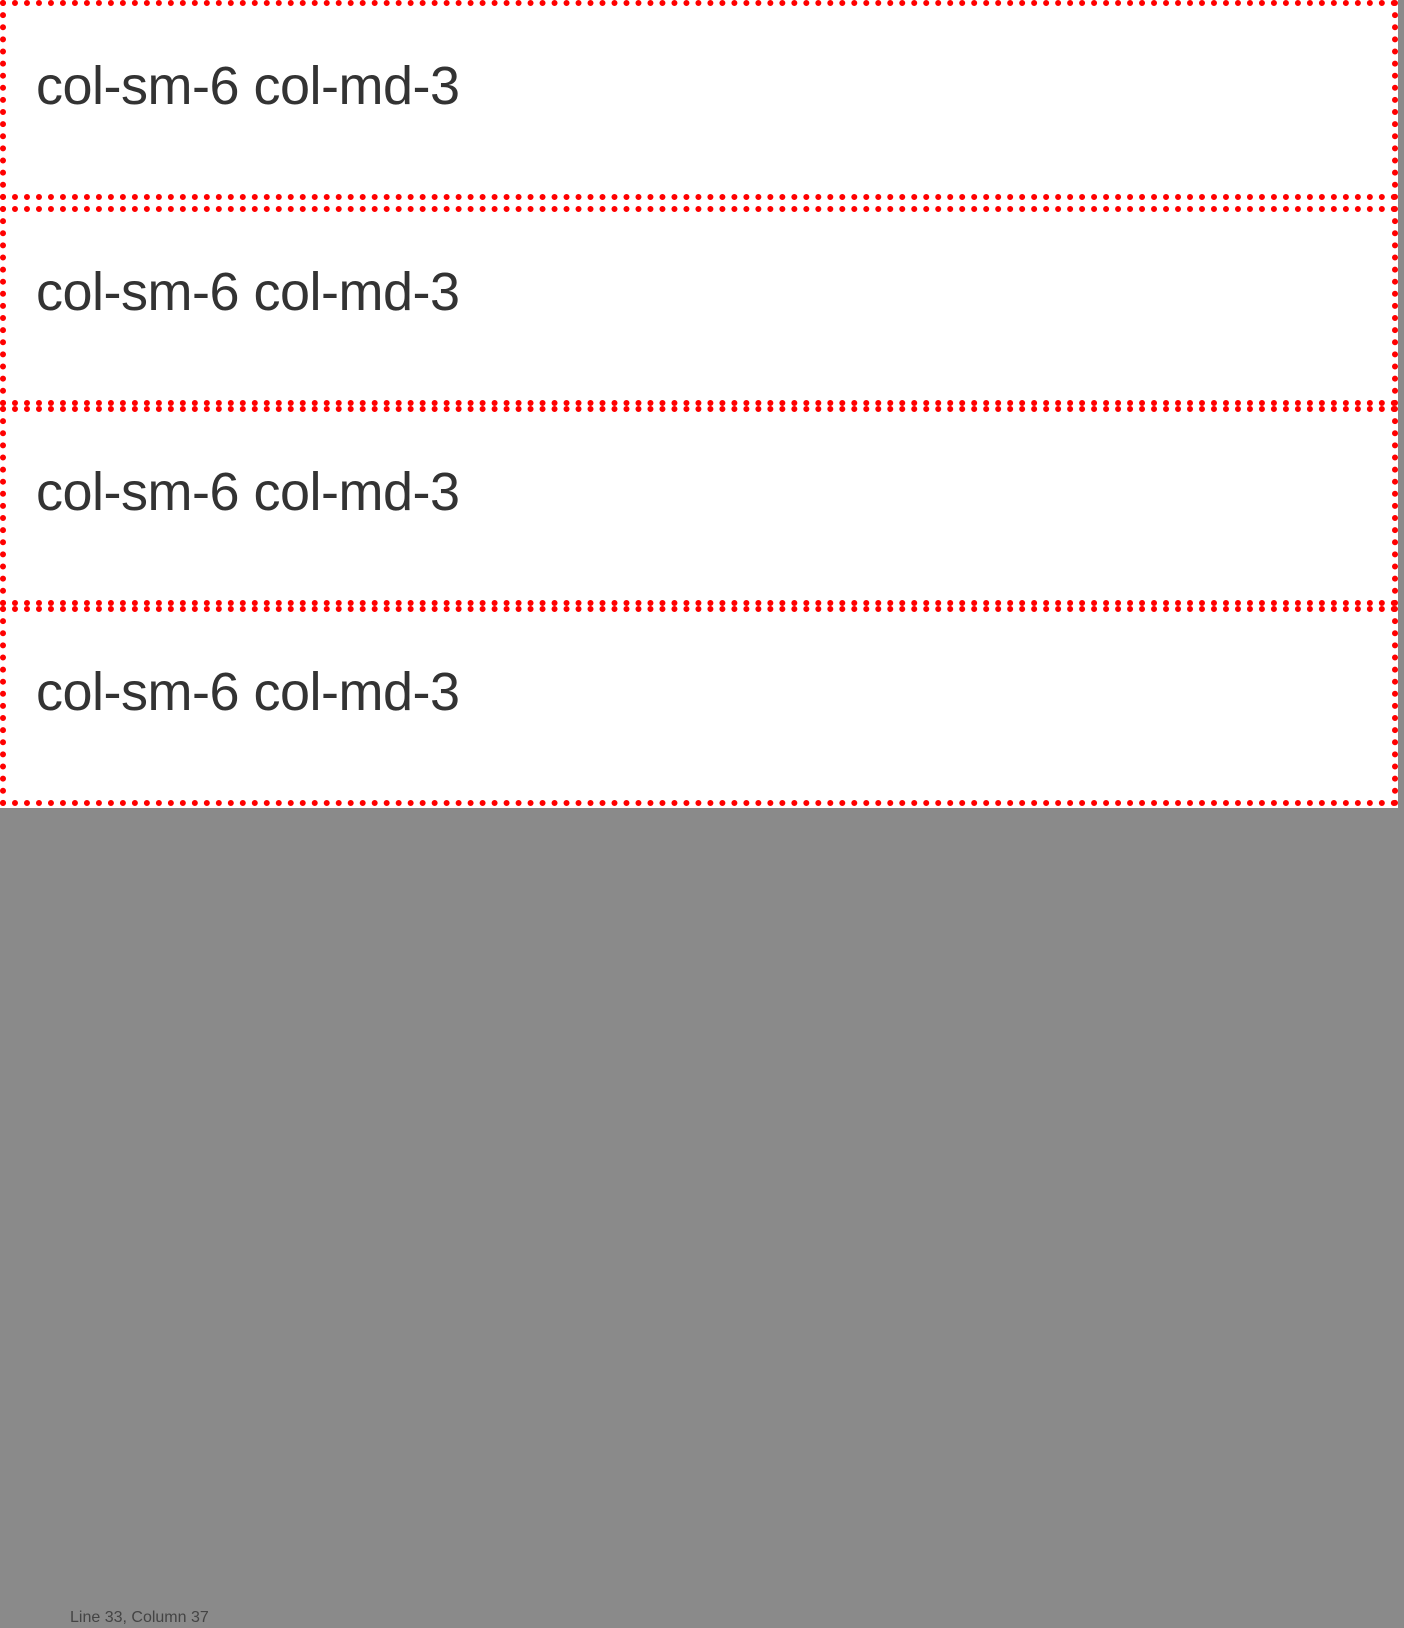 The width and height of the screenshot is (1404, 1628). I want to click on grid-column-1: col-sm-6 col-md-3, so click(699, 100).